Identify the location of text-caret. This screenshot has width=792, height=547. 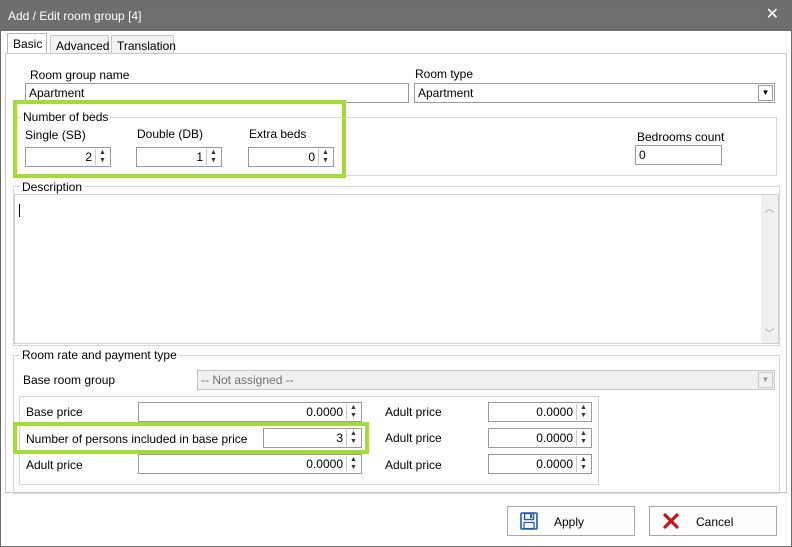
(19, 210).